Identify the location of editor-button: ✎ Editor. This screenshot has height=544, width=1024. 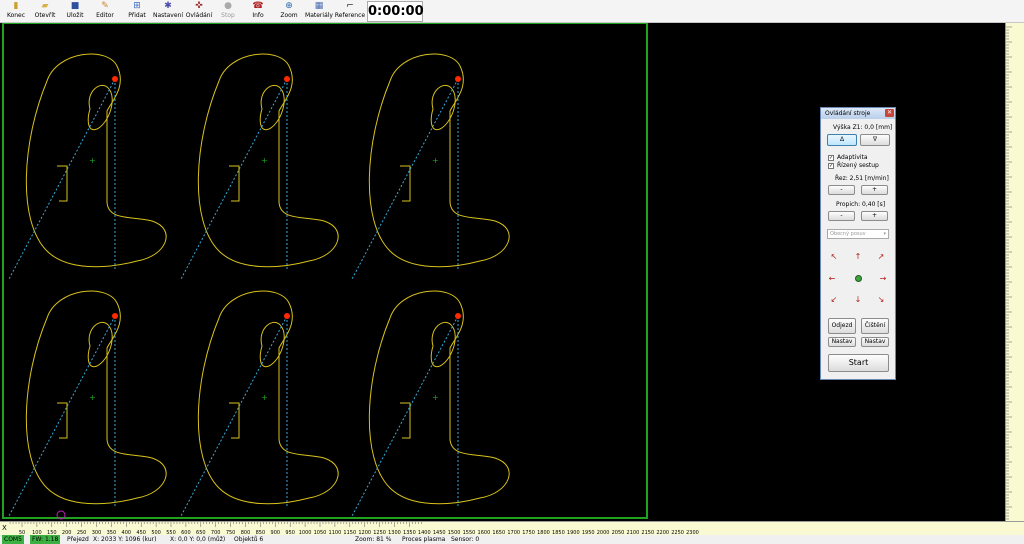
(105, 11).